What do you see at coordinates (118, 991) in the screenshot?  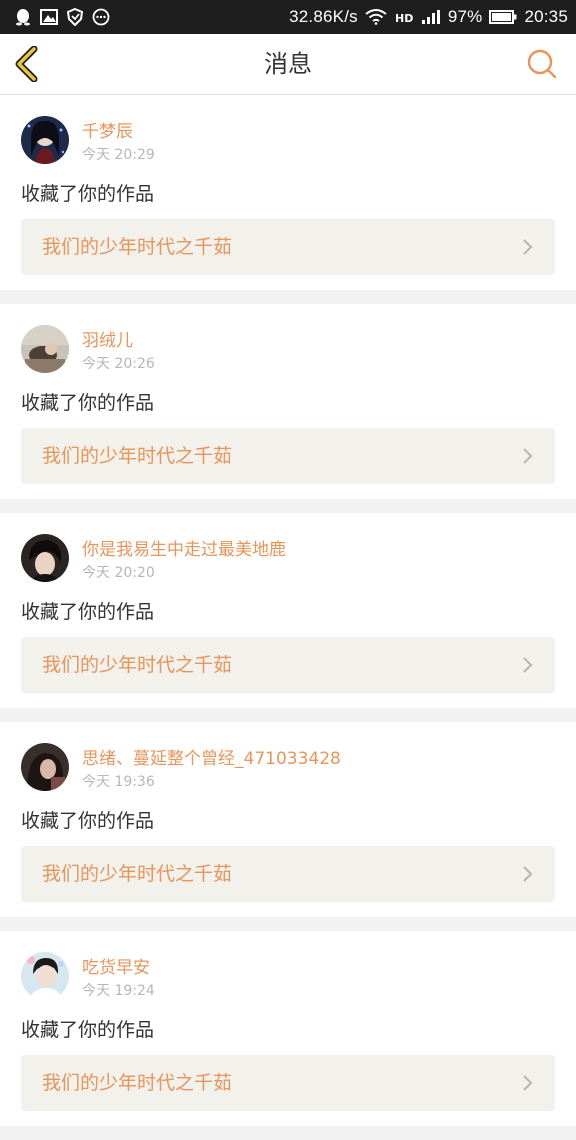 I see `timestamp: 今天 19:24` at bounding box center [118, 991].